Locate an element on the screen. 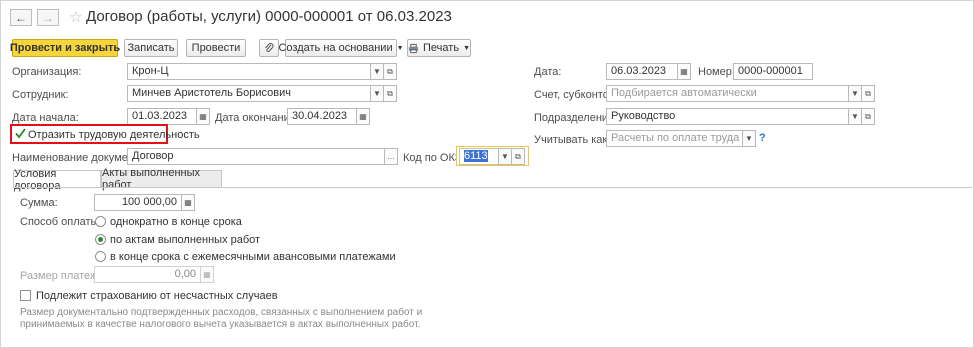  save-button: Записать is located at coordinates (151, 48).